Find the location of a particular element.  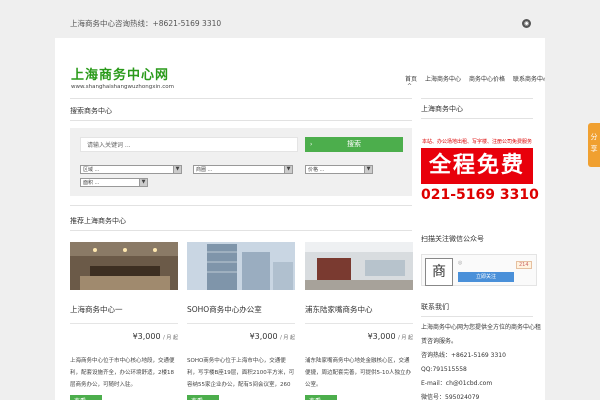

nav-item-prices: 商务中心价格 is located at coordinates (487, 78).